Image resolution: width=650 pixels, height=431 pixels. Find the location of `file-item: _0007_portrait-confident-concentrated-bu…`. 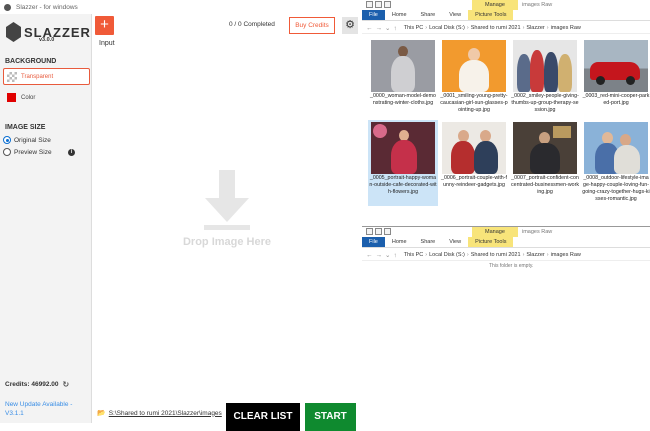

file-item: _0007_portrait-confident-concentrated-bu… is located at coordinates (545, 163).